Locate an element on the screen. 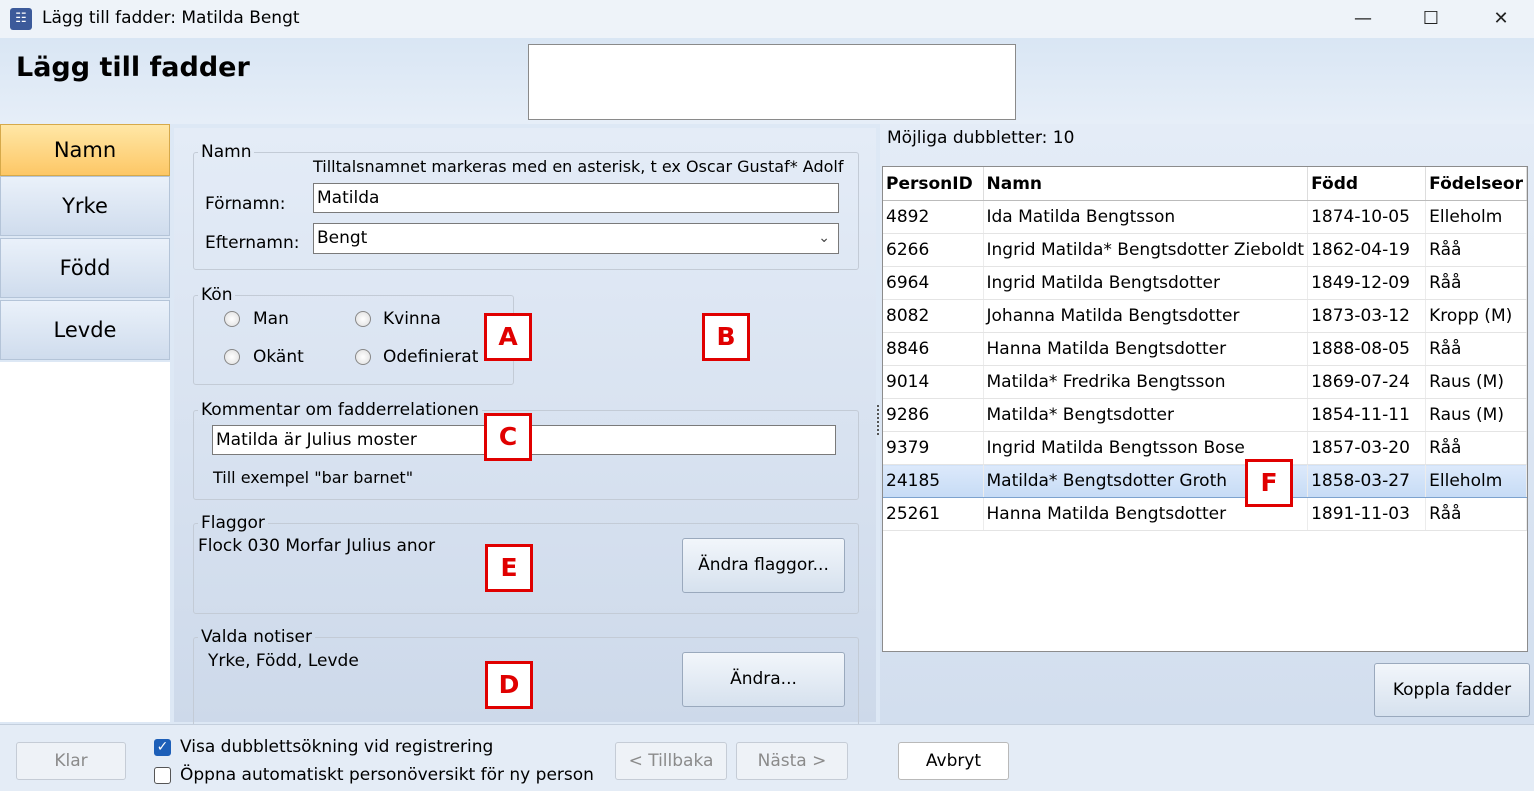 This screenshot has height=791, width=1534. close-icon: ✕ is located at coordinates (1501, 19).